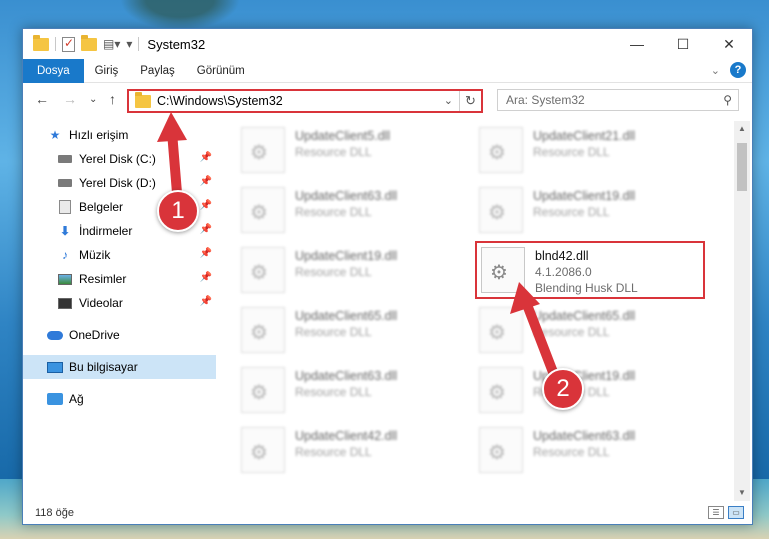  What do you see at coordinates (563, 272) in the screenshot?
I see `file-version: 4.1.2086.0` at bounding box center [563, 272].